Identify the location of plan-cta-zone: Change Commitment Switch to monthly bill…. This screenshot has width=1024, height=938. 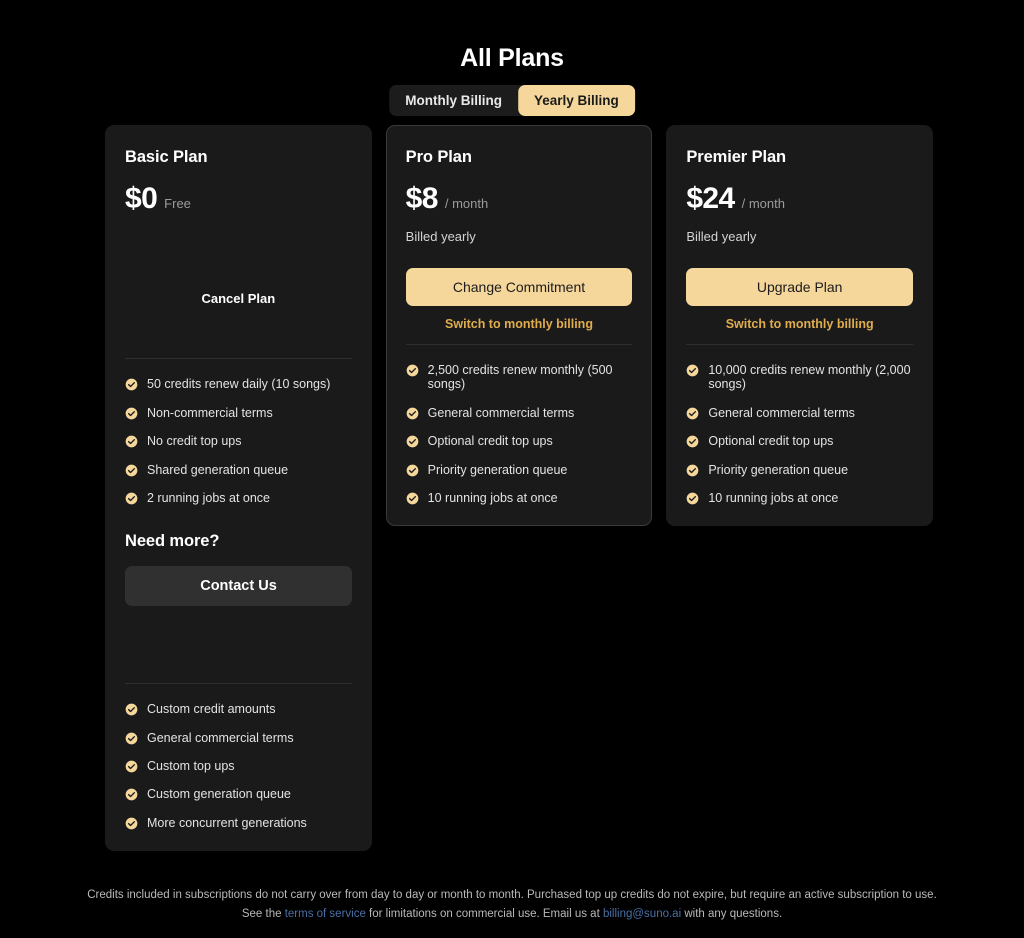
(519, 306).